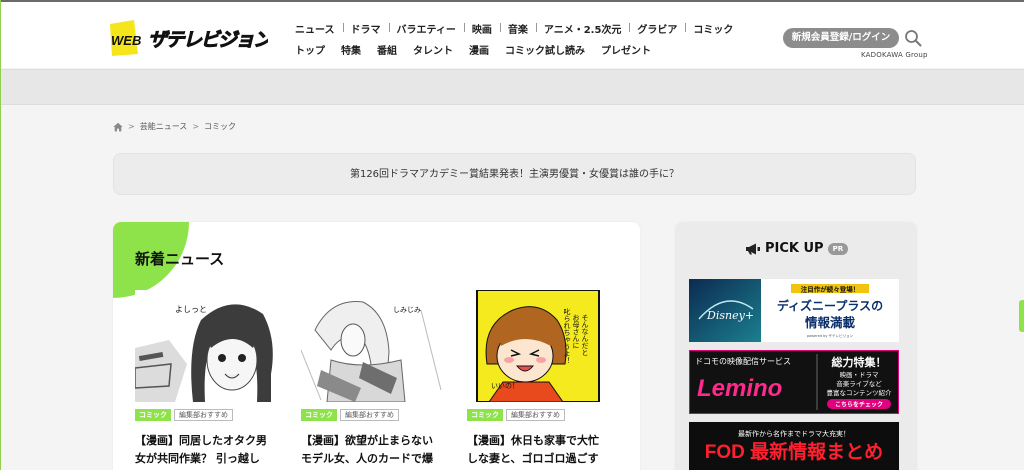 The width and height of the screenshot is (1024, 470). I want to click on manga-speech: 叱られちゃうよ！, so click(567, 335).